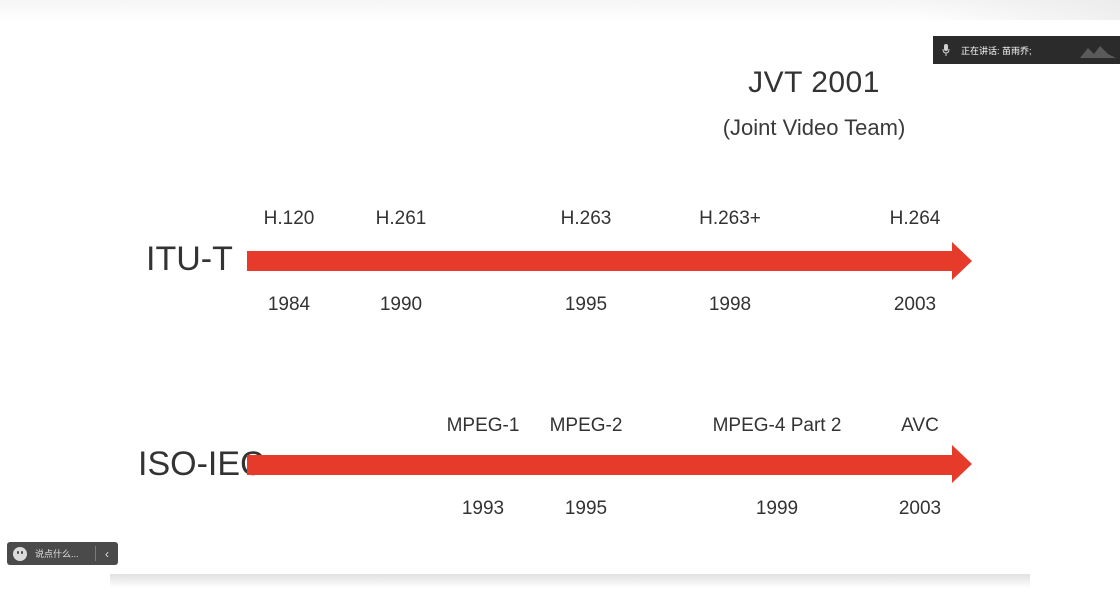 The image size is (1120, 598). Describe the element at coordinates (920, 425) in the screenshot. I see `iso-standard: AVC` at that location.